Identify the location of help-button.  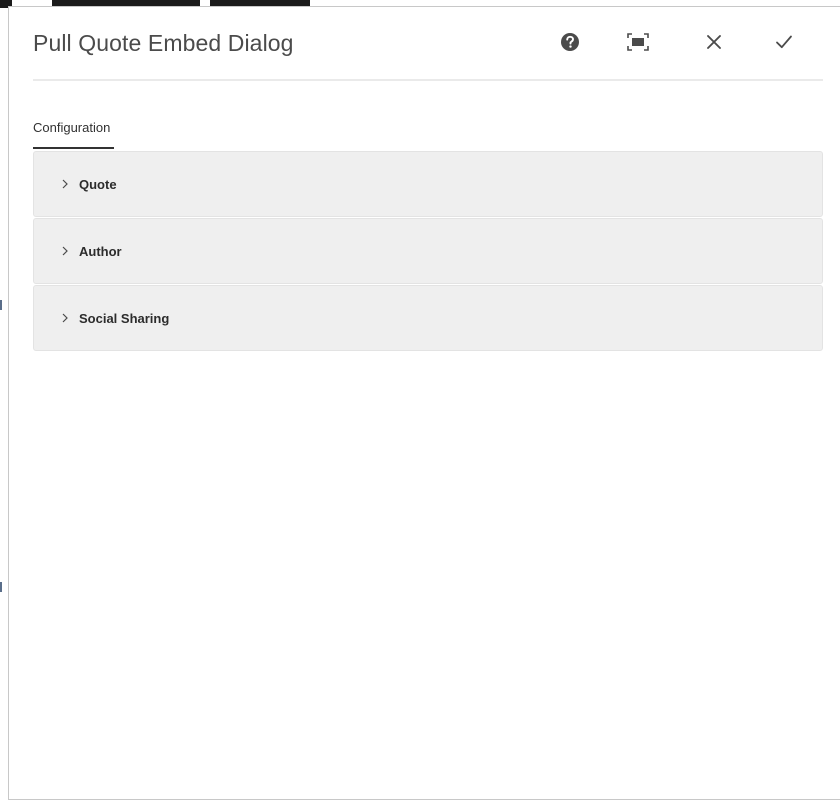
(570, 44).